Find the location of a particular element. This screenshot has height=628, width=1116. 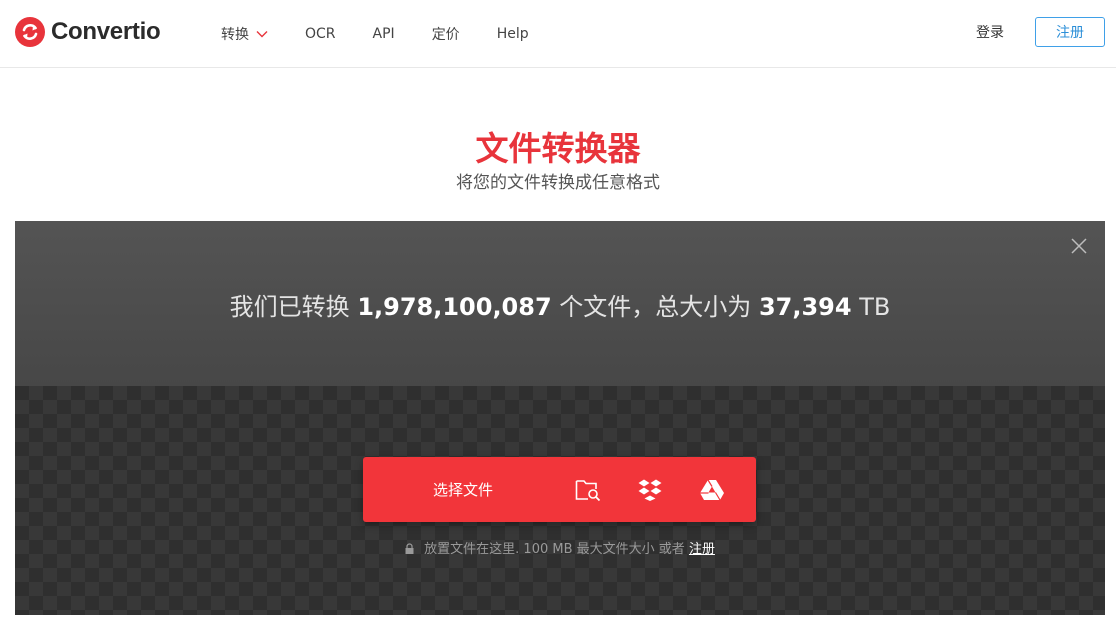

stats-prefix: 我们已转换 is located at coordinates (289, 307).